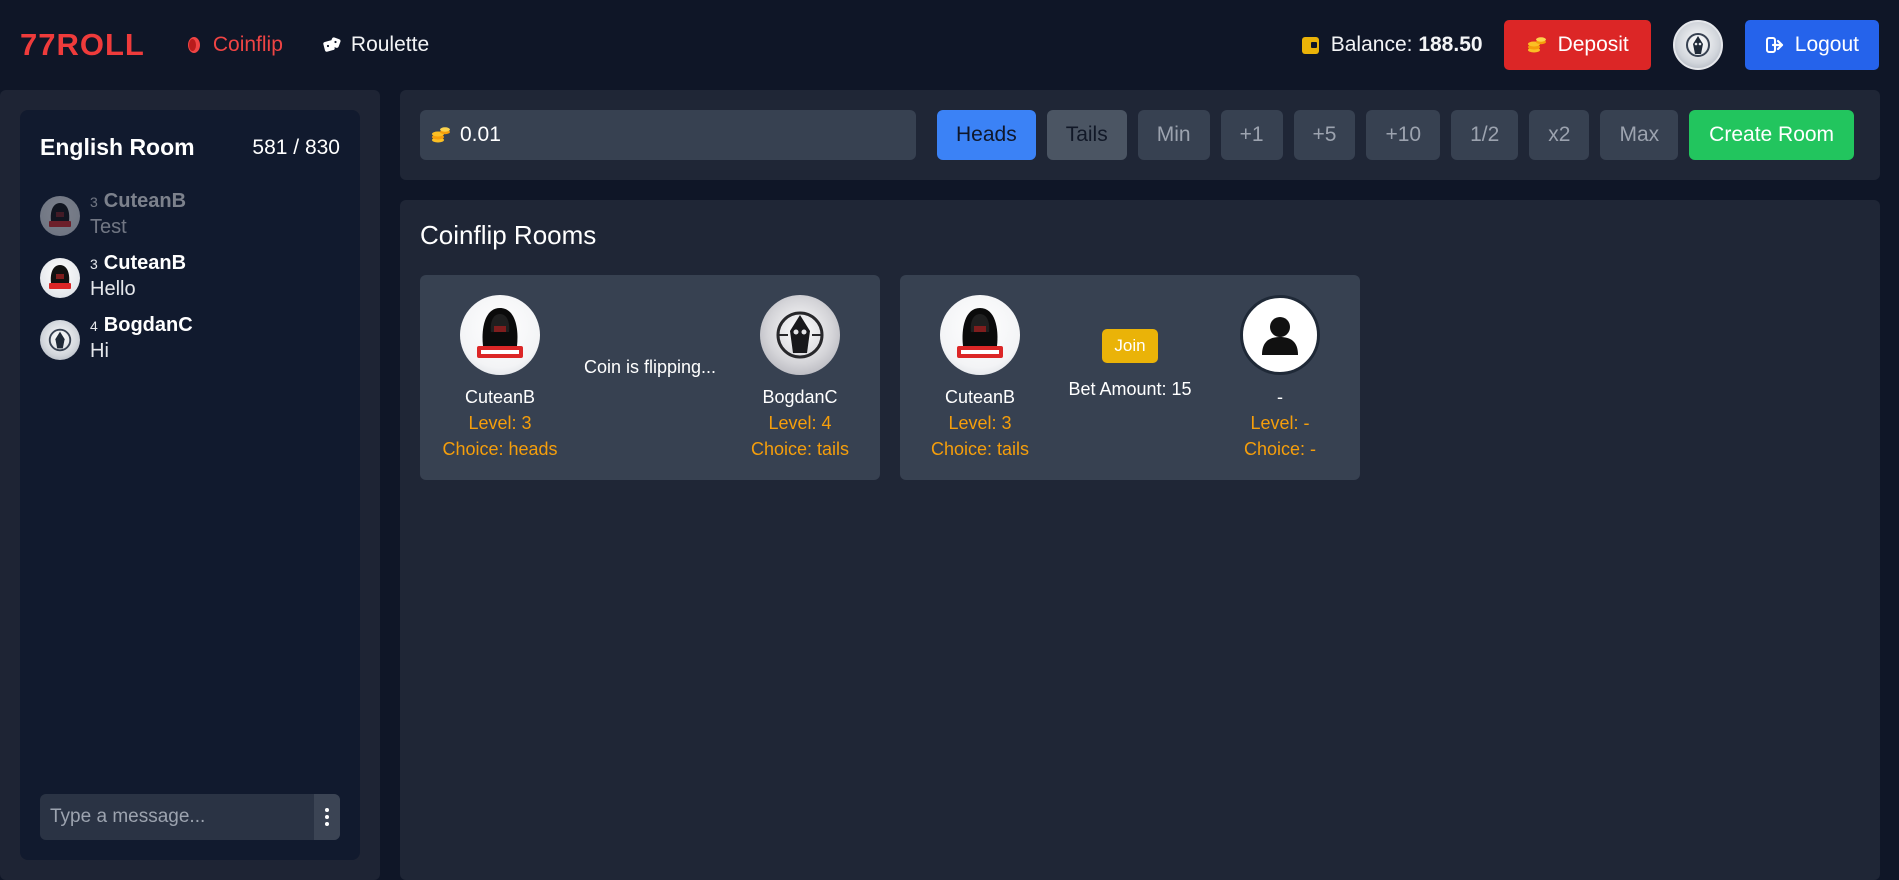  I want to click on top-header: 77ROLL Coinflip Roulette Balance: 188.50, so click(949, 45).